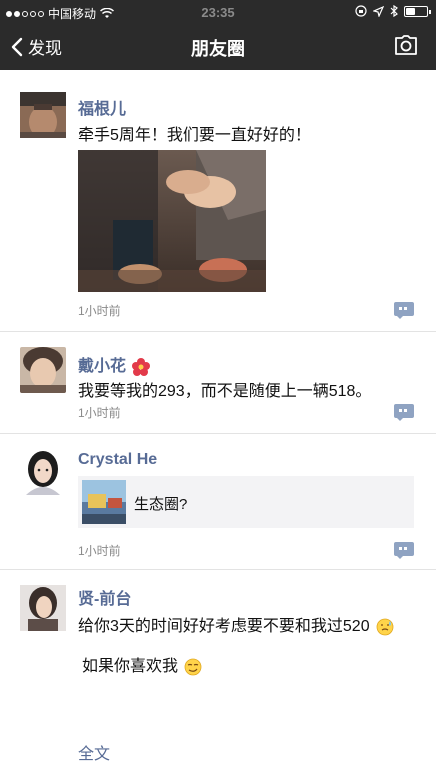 The height and width of the screenshot is (771, 436). What do you see at coordinates (225, 391) in the screenshot?
I see `post-text: 我要等我的293，而不是随便上一辆518。` at bounding box center [225, 391].